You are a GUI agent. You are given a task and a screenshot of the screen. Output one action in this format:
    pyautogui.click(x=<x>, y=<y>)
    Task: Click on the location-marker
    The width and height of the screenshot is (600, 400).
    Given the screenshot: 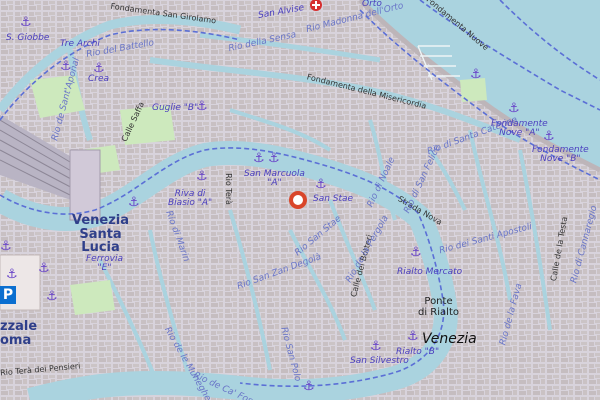 What is the action you would take?
    pyautogui.click(x=298, y=200)
    